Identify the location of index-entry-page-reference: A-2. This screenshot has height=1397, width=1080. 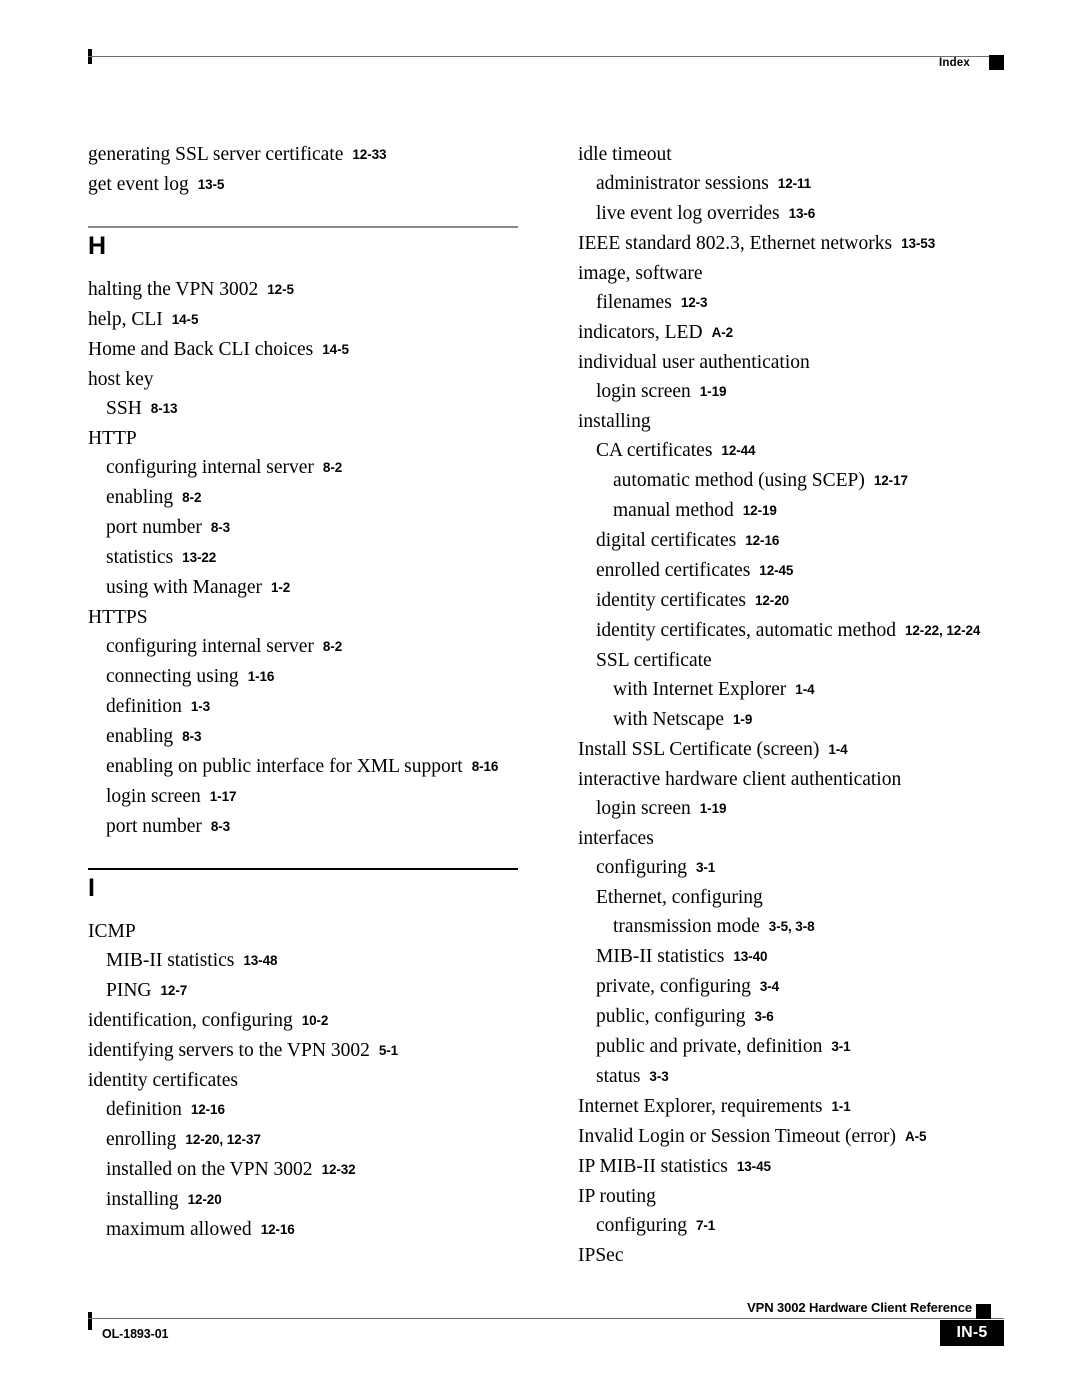
(723, 332).